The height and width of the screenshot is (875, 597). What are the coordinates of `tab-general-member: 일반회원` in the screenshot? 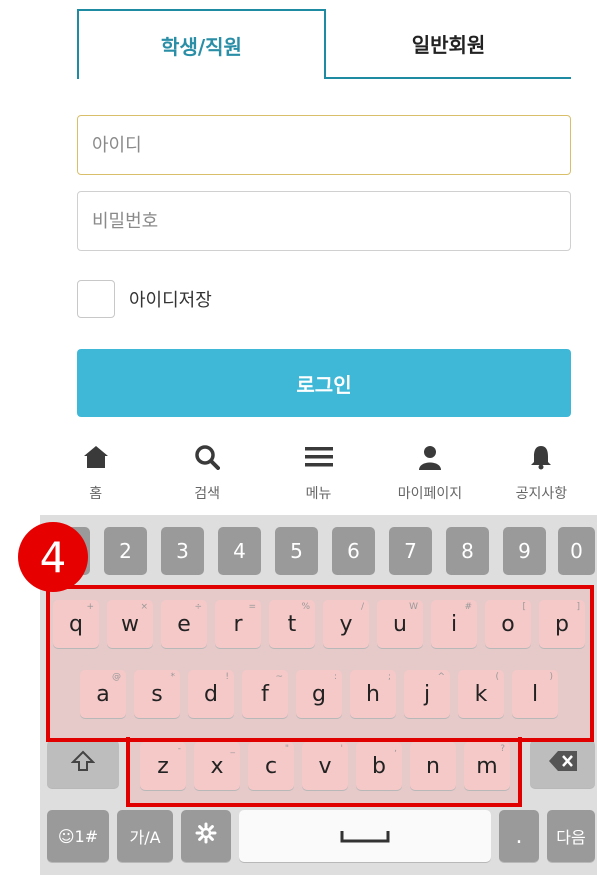 It's located at (448, 44).